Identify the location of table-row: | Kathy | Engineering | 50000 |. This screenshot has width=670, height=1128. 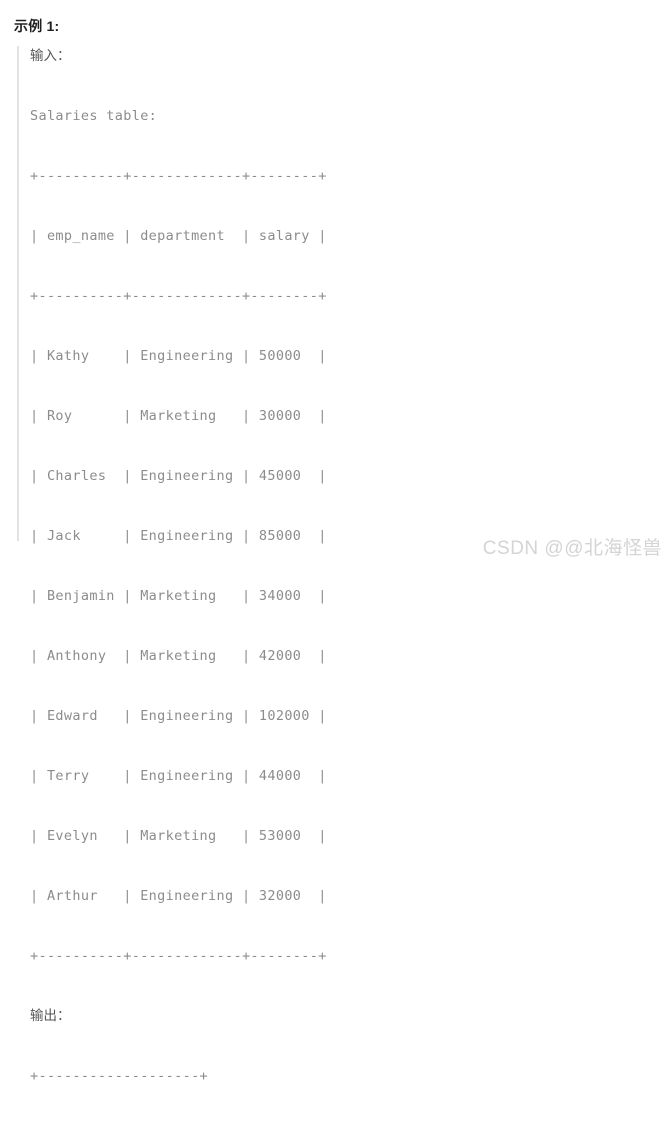
(178, 356).